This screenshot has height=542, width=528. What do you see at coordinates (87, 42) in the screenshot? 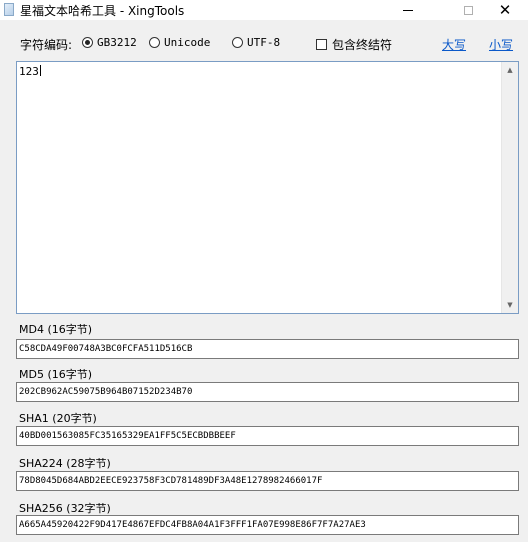
I see `radio-checked-icon` at bounding box center [87, 42].